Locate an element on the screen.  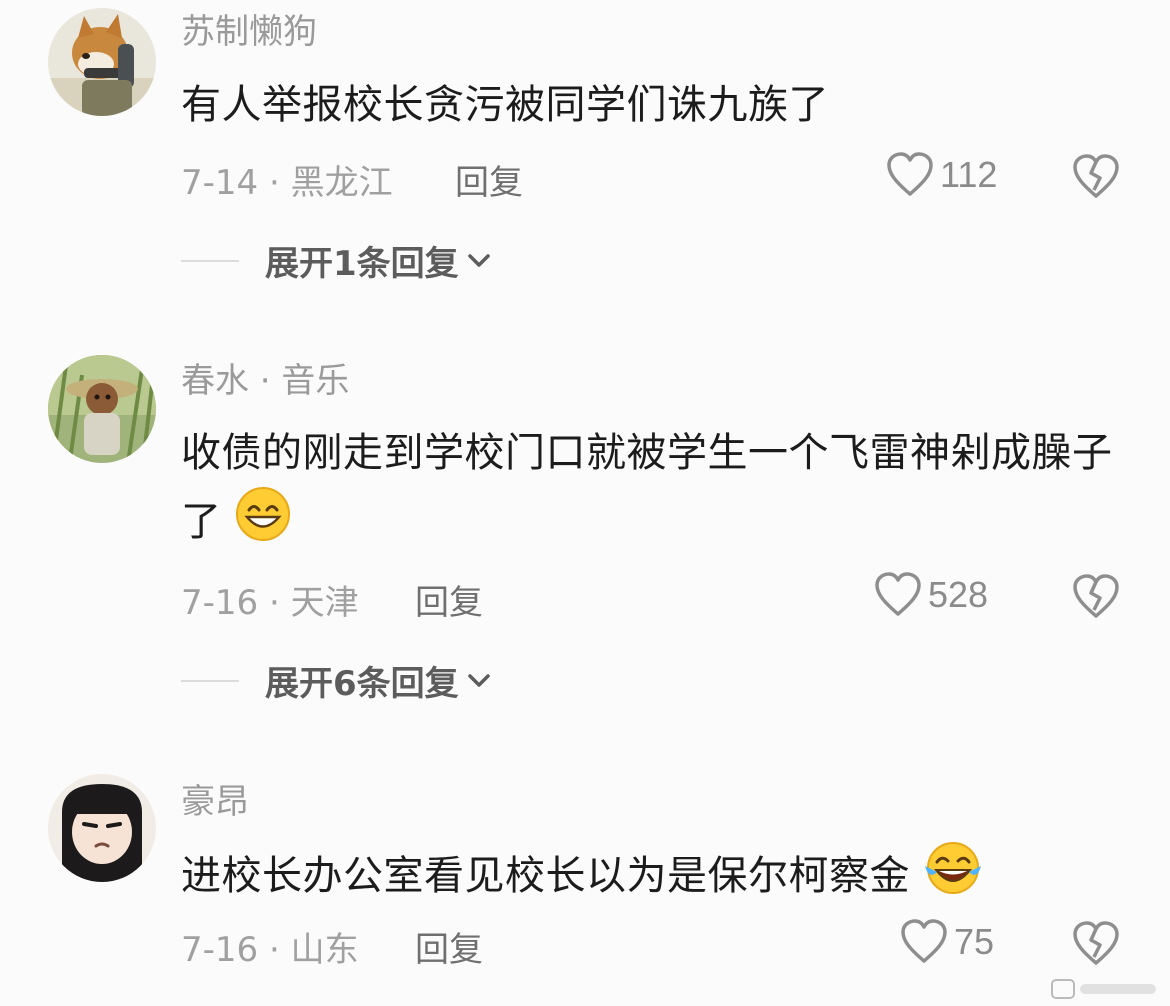
username: 苏制懒狗 is located at coordinates (249, 32).